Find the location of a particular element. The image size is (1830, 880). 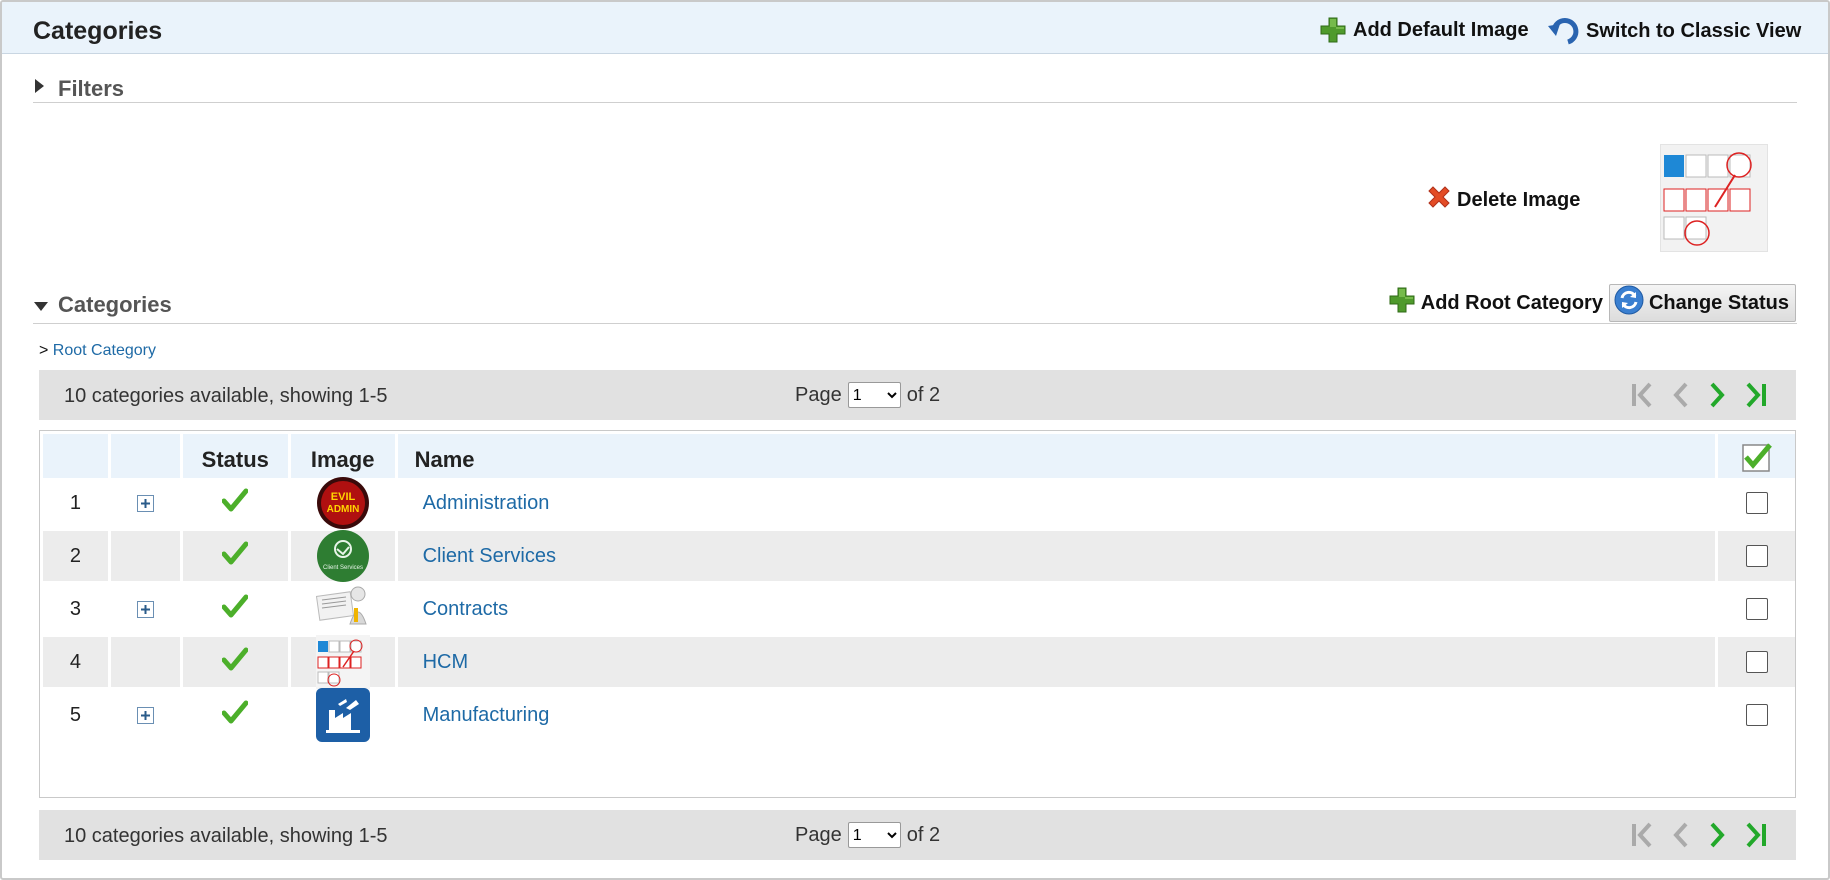

delete-image-button: Delete Image is located at coordinates (1502, 200).